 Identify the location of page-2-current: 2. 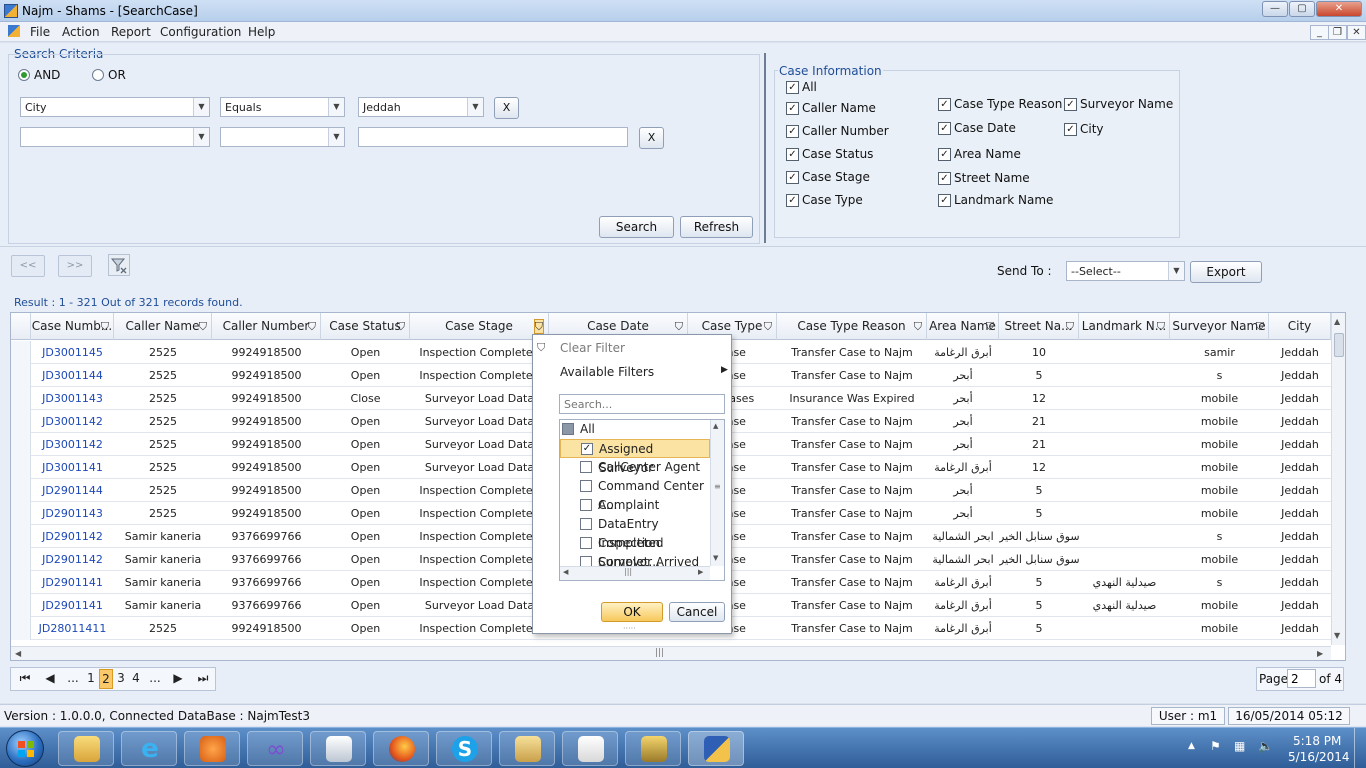
(106, 679).